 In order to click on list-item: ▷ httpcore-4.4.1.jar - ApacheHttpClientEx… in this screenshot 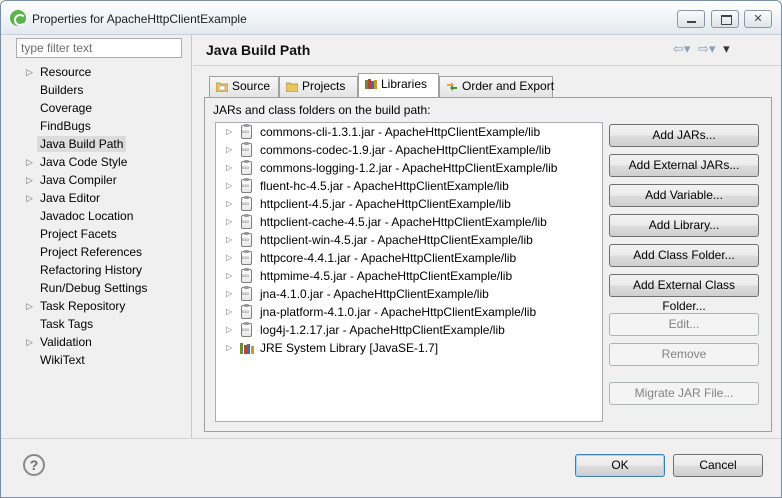, I will do `click(409, 258)`.